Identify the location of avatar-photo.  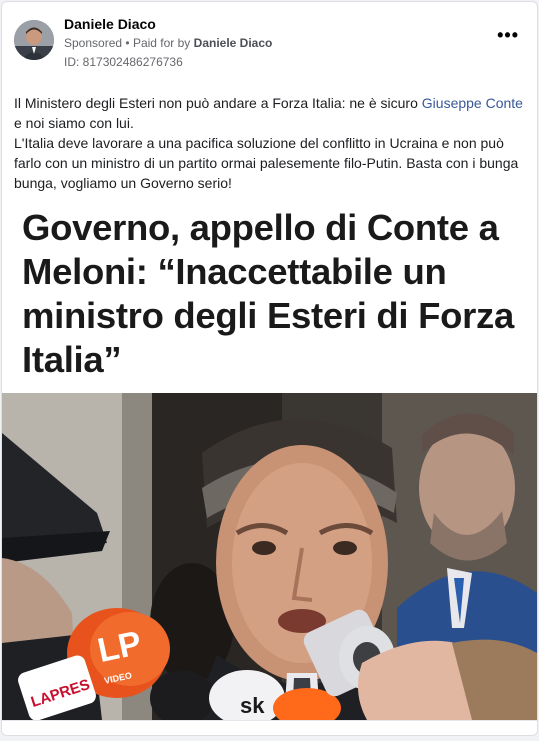
(34, 40).